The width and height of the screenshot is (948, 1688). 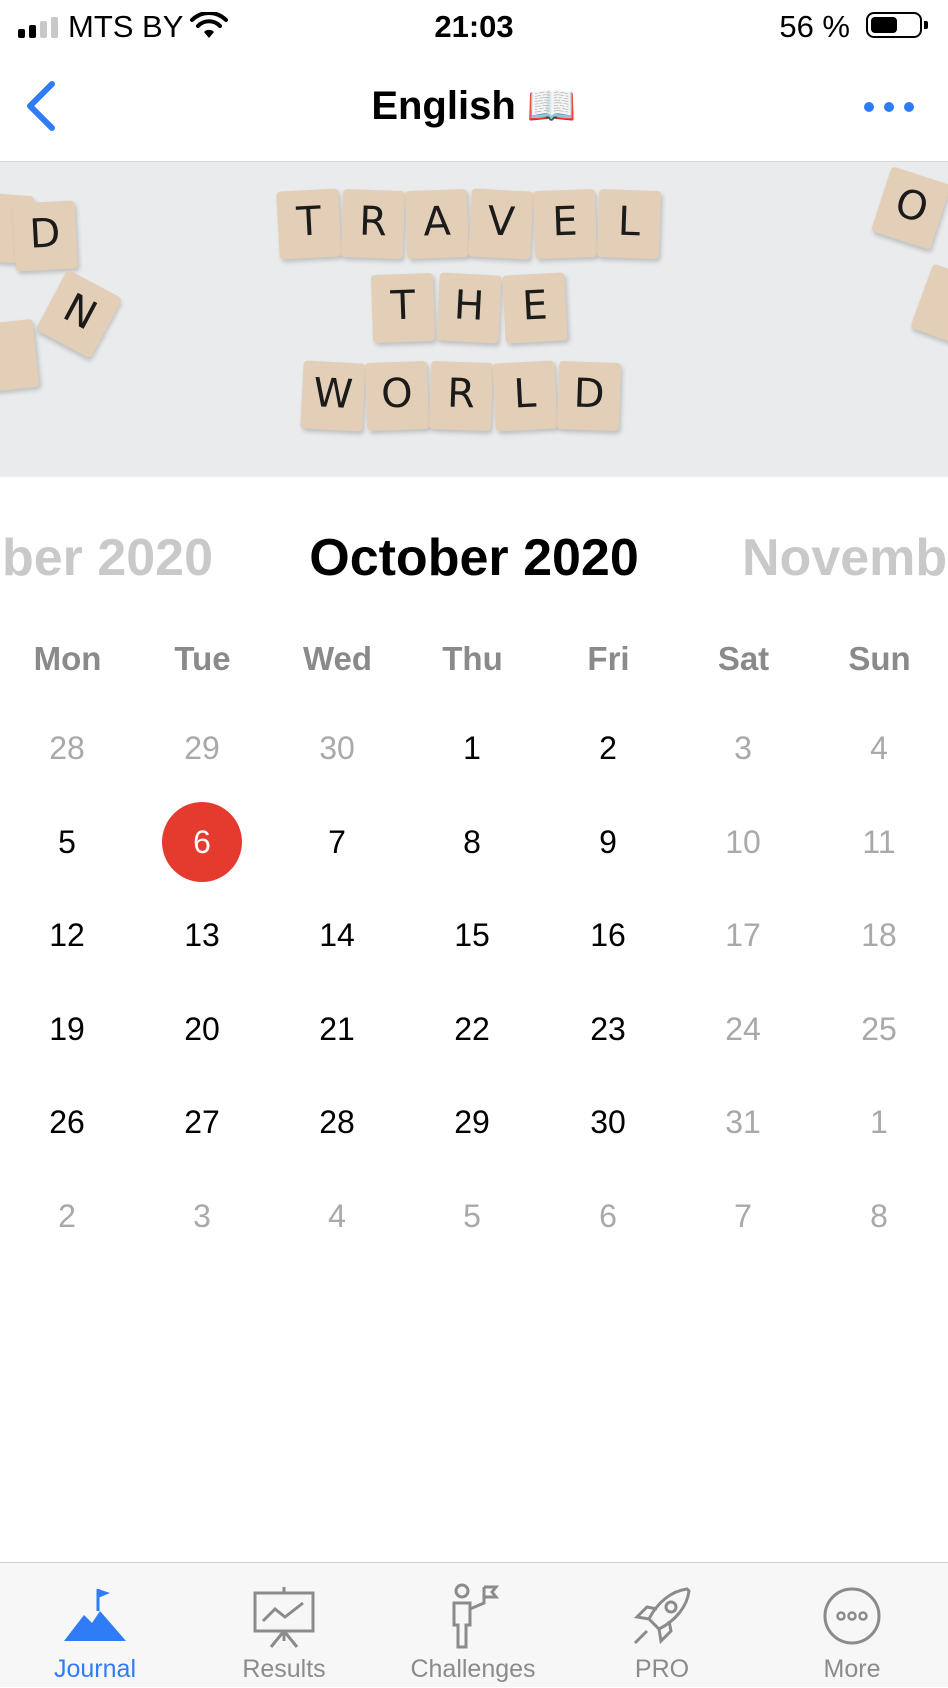 I want to click on calendar-day: 20, so click(x=202, y=1029).